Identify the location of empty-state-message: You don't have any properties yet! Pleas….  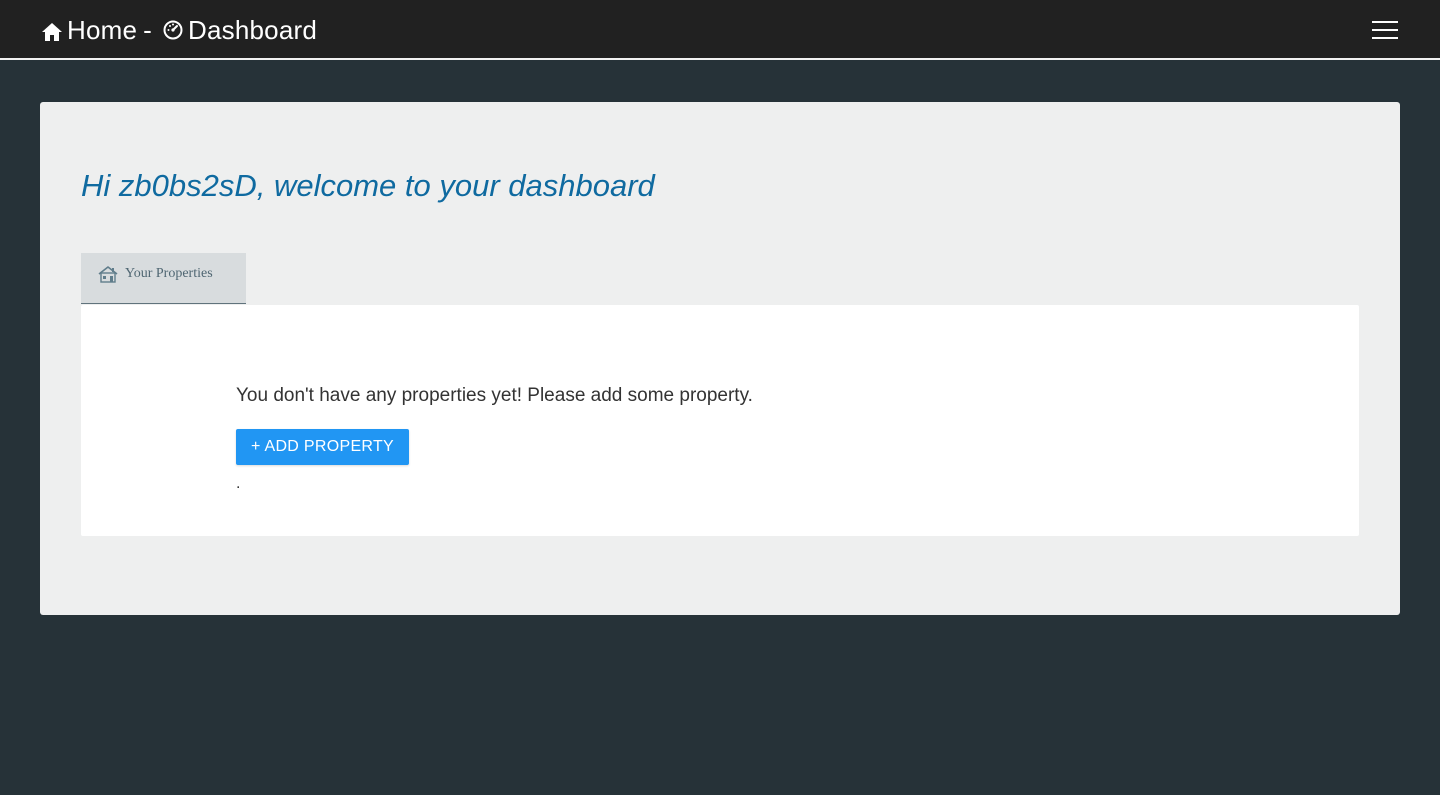
(494, 395).